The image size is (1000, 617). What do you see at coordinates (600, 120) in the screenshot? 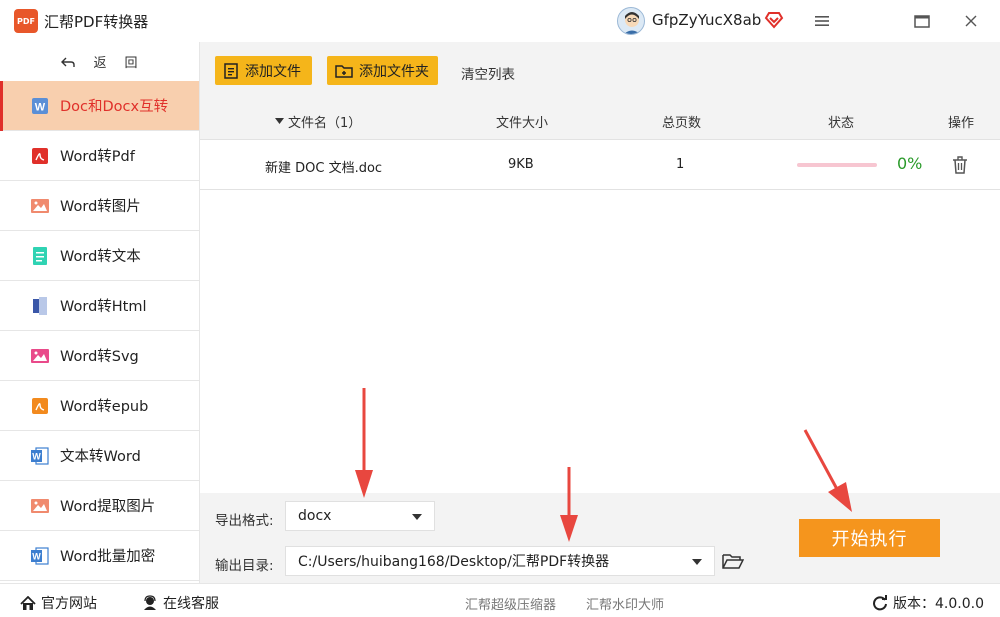
I see `file-table-header: 文件名（1） 文件大小 总页数 状态 操作` at bounding box center [600, 120].